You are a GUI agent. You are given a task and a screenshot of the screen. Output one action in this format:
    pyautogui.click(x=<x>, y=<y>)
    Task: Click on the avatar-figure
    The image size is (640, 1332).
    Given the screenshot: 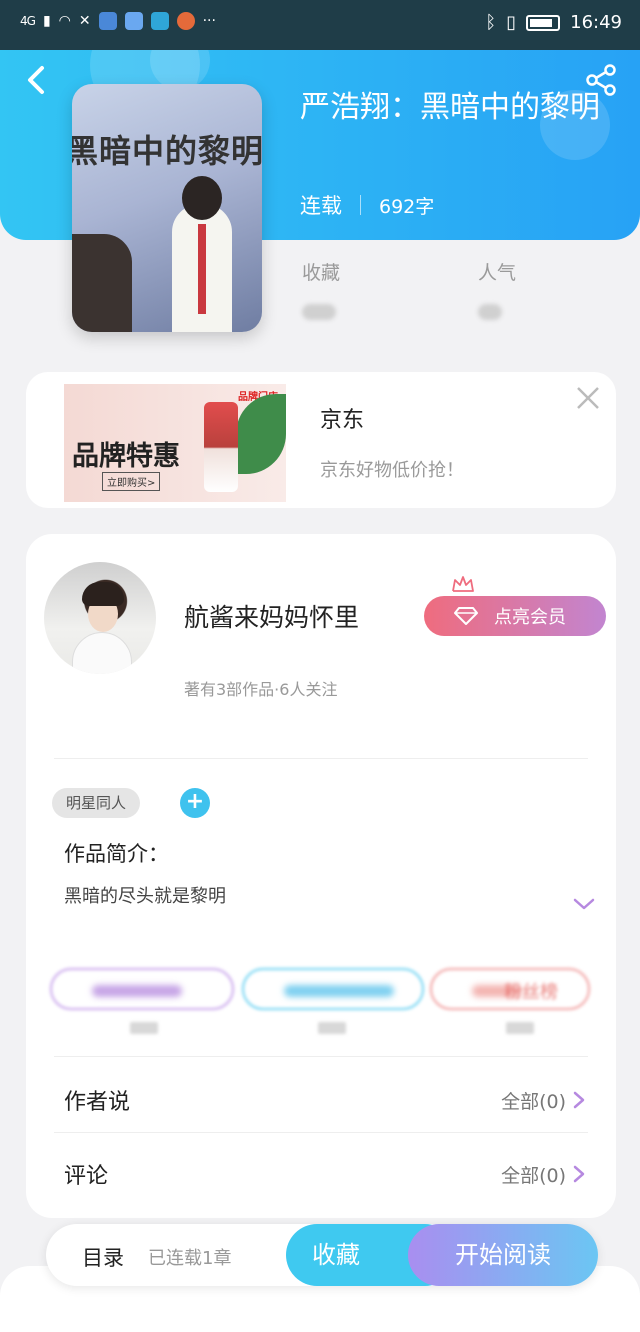 What is the action you would take?
    pyautogui.click(x=102, y=653)
    